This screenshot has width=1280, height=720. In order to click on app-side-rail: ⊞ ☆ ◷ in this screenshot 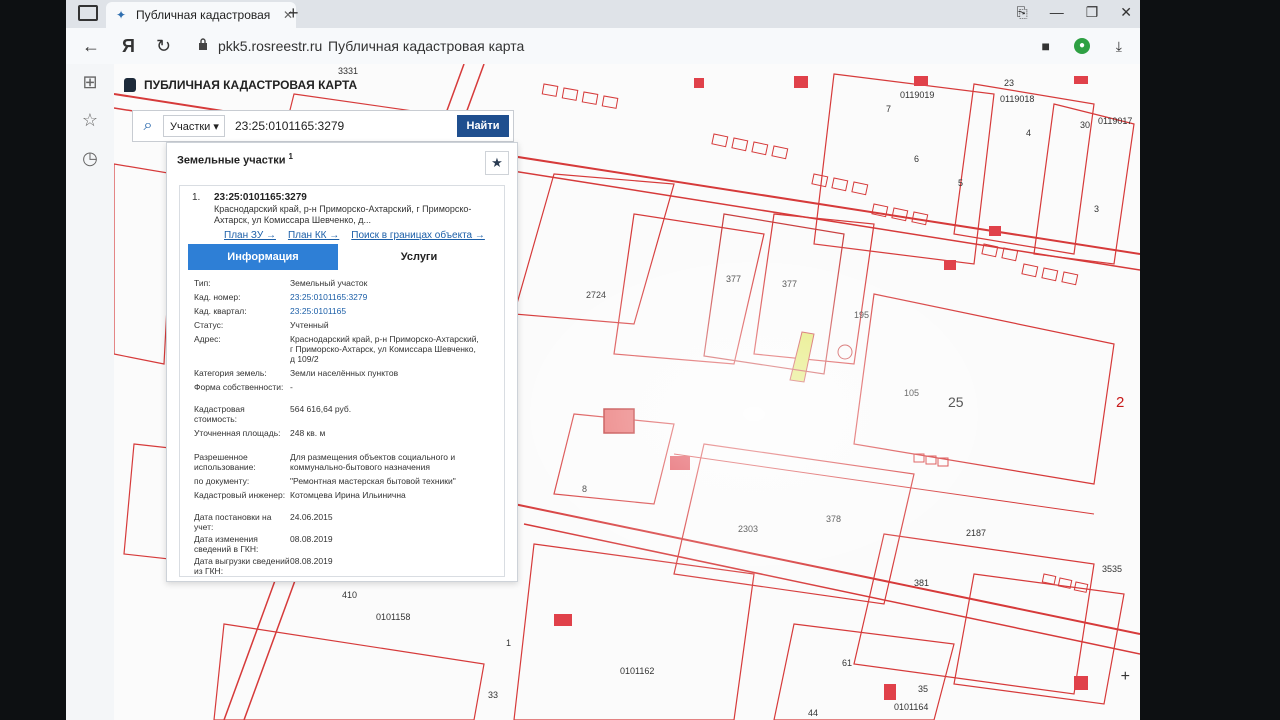, I will do `click(90, 392)`.